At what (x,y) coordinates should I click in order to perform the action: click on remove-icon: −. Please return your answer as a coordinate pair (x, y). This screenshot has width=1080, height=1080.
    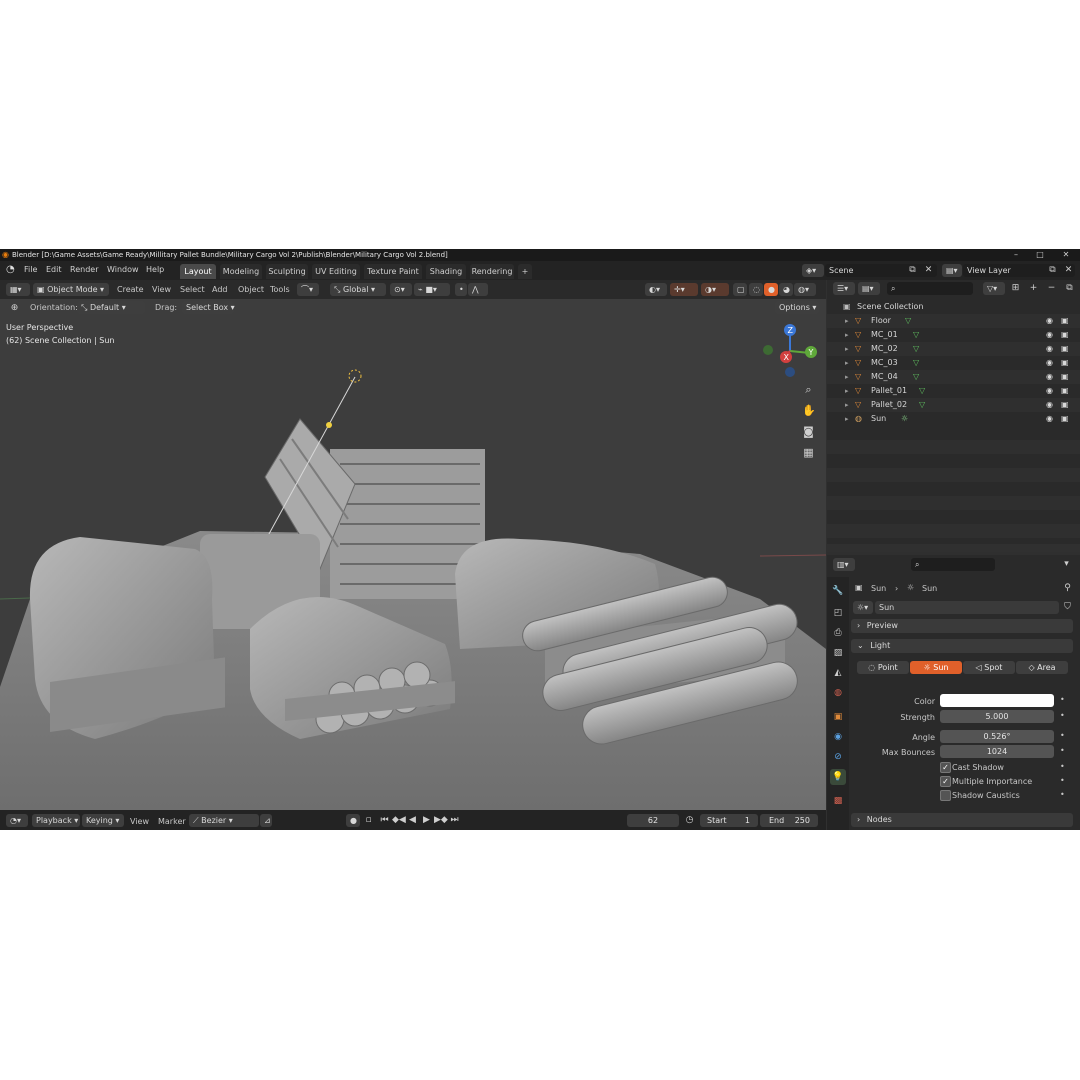
    Looking at the image, I should click on (1051, 288).